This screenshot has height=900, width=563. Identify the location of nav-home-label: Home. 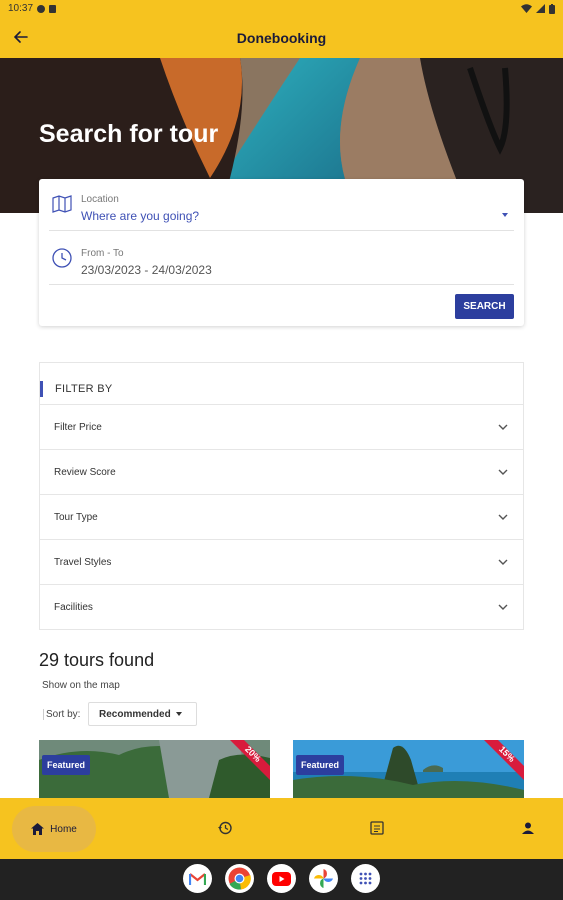
(63, 829).